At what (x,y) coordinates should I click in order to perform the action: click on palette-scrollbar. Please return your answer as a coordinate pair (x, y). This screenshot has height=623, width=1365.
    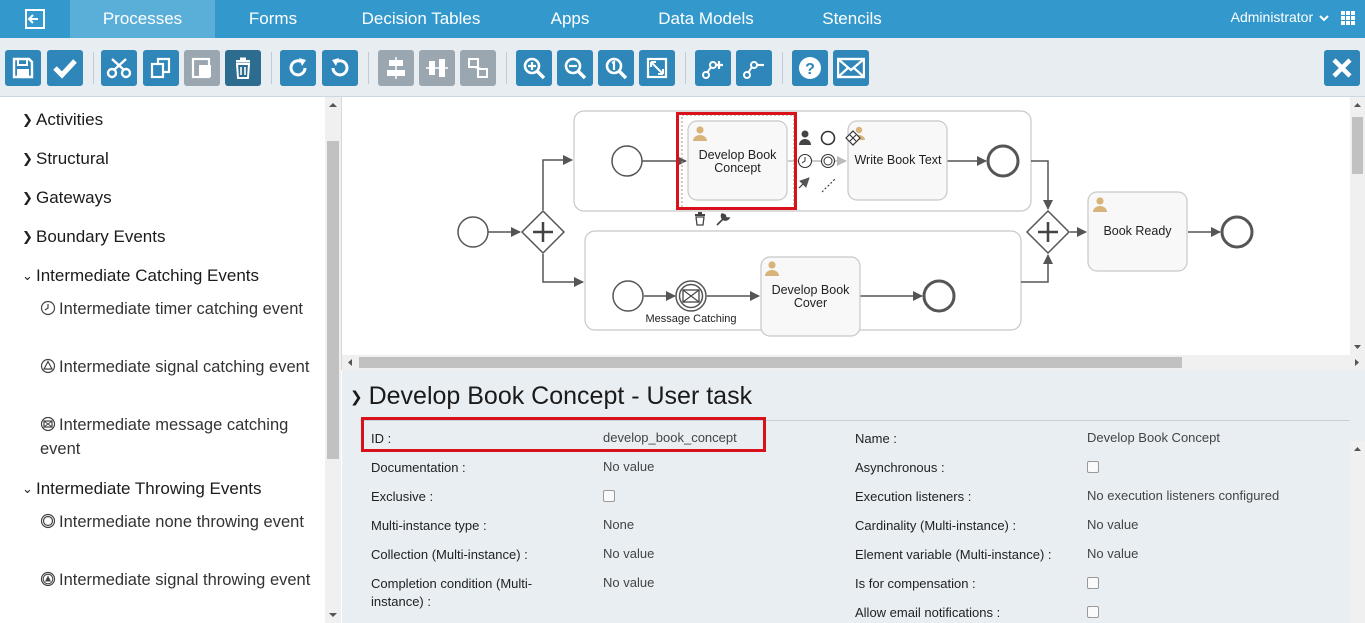
    Looking at the image, I should click on (333, 360).